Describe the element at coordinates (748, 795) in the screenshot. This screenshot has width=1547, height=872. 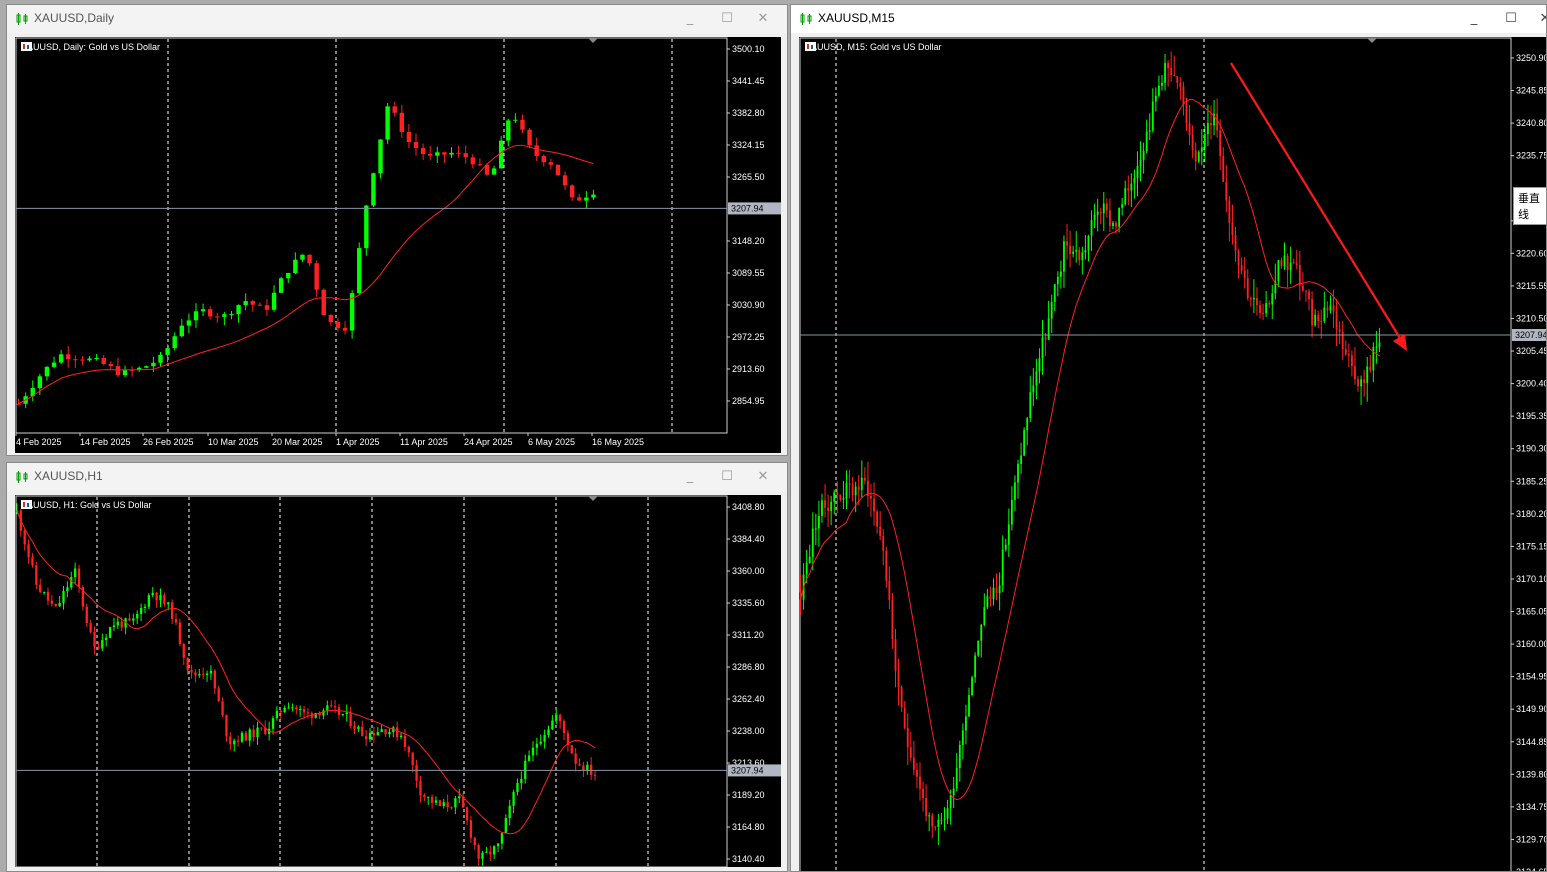
I see `price-label: 3189.20` at that location.